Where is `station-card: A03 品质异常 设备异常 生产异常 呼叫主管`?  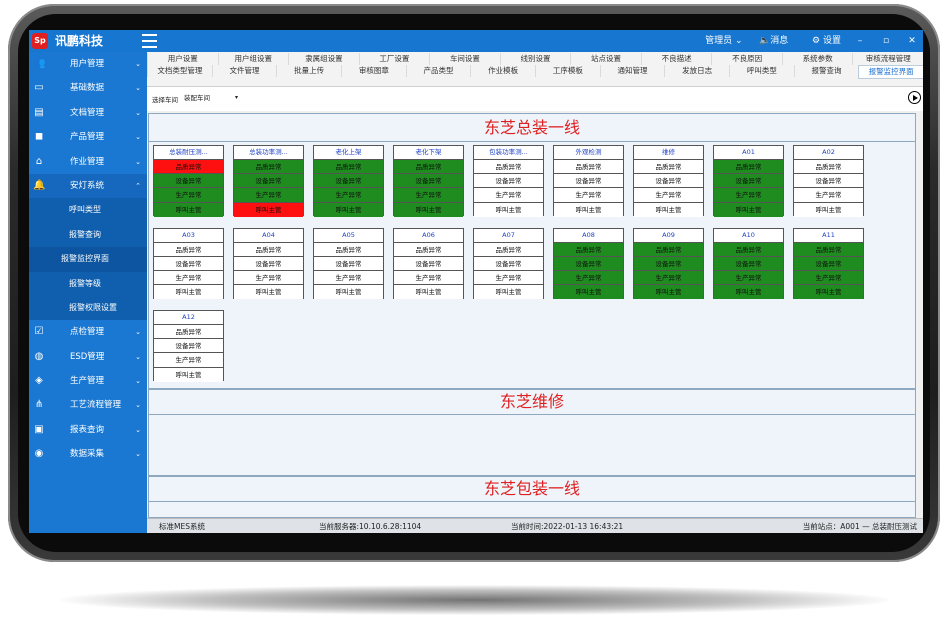 station-card: A03 品质异常 设备异常 生产异常 呼叫主管 is located at coordinates (188, 263).